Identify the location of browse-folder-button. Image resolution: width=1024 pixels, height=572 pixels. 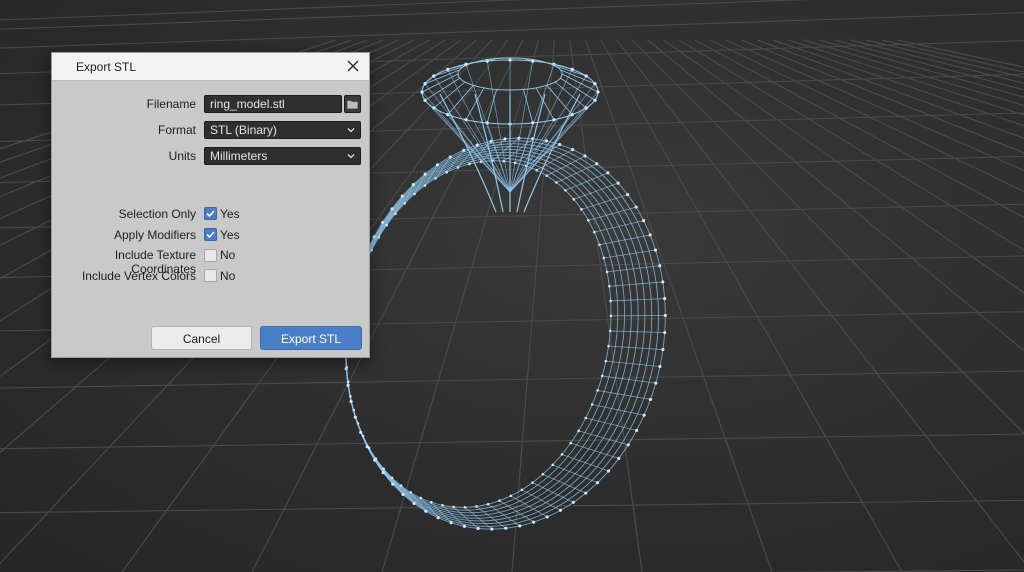
(352, 104).